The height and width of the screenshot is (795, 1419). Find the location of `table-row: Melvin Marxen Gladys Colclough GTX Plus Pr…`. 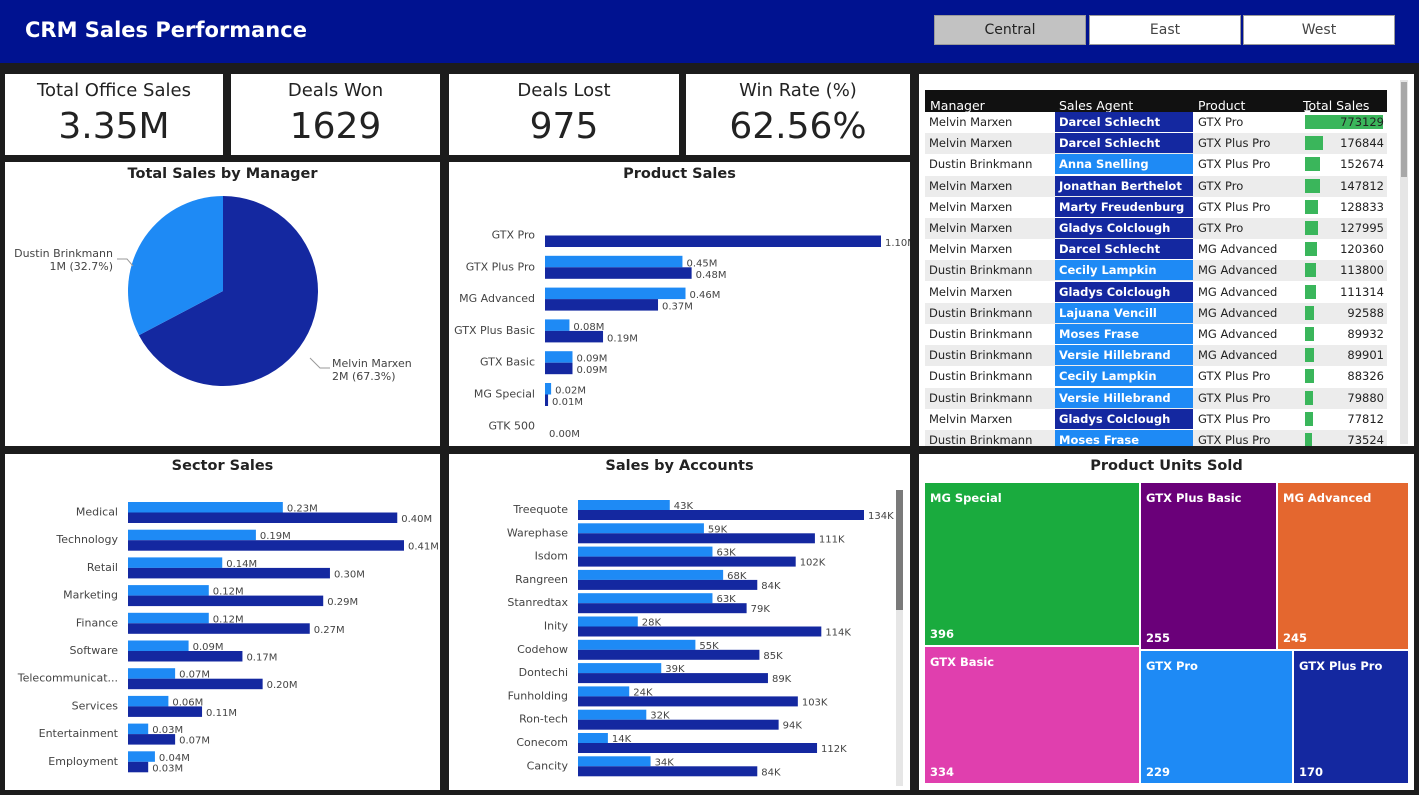

table-row: Melvin Marxen Gladys Colclough GTX Plus Pr… is located at coordinates (1156, 419).